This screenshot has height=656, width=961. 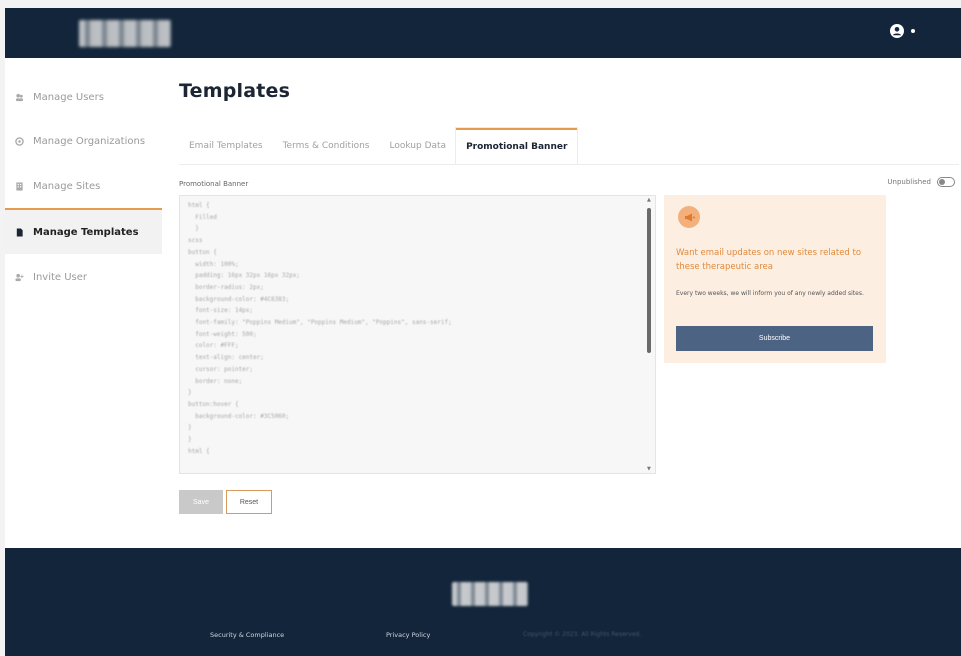 I want to click on sidebar-item-label: Manage Users, so click(x=68, y=97).